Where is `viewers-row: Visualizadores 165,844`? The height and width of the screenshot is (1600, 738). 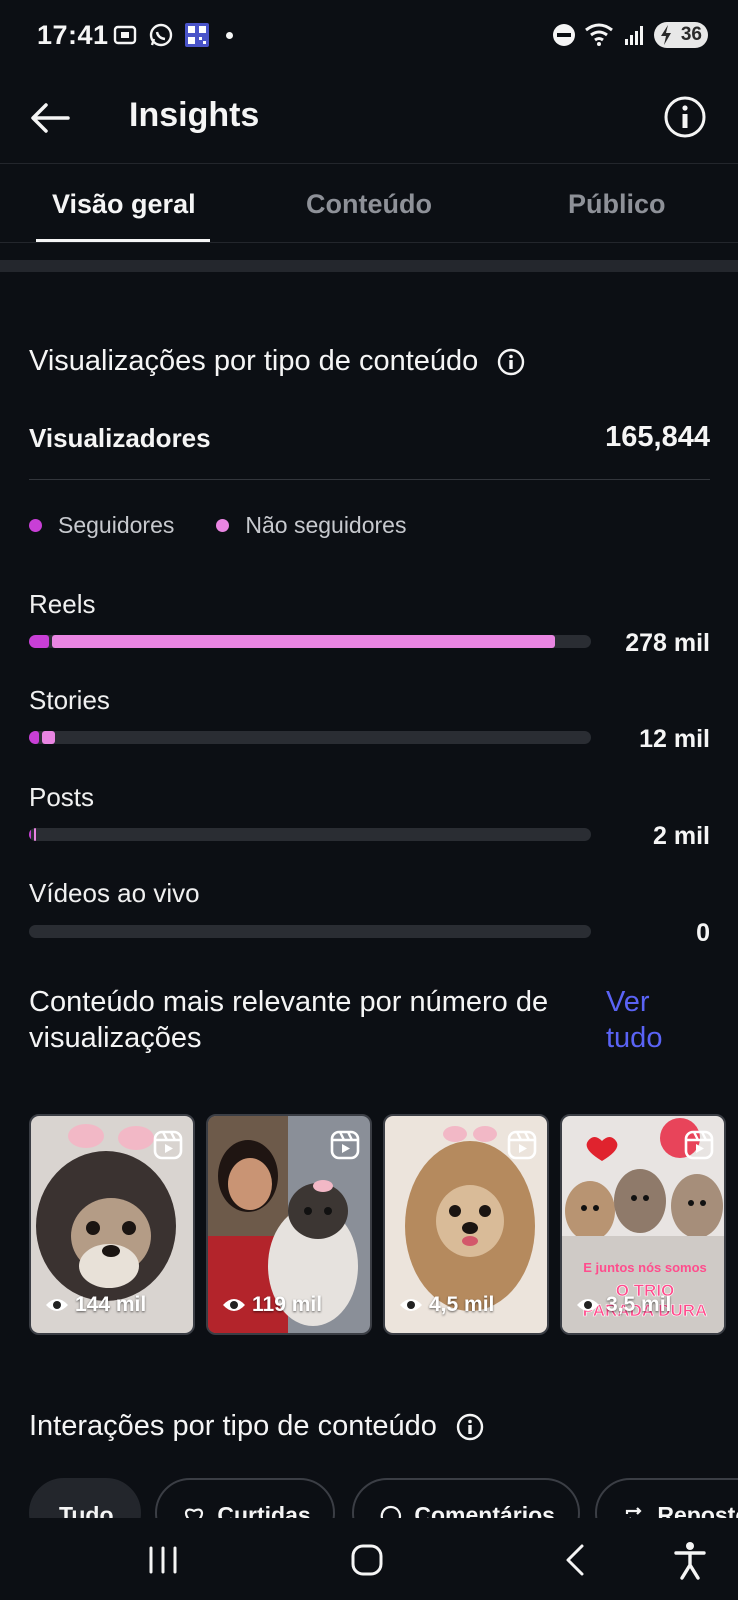 viewers-row: Visualizadores 165,844 is located at coordinates (369, 449).